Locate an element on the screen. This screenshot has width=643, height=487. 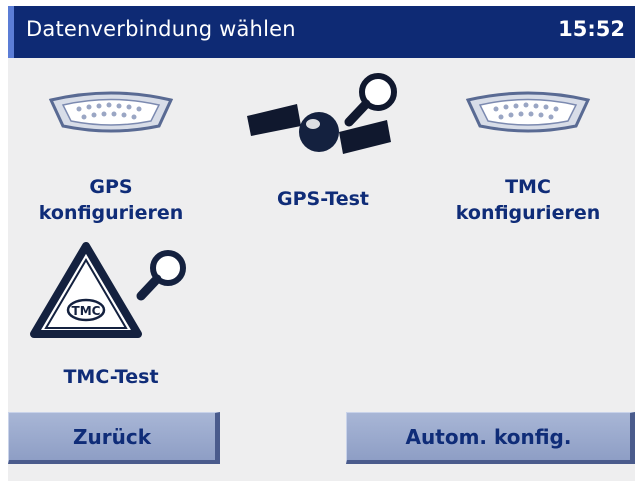
page-title: Datenverbindung wählen is located at coordinates (161, 29).